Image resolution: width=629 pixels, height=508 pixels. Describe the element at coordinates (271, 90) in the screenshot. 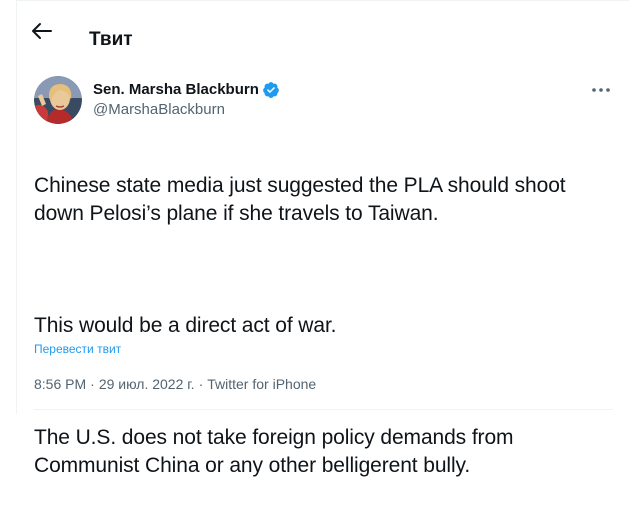

I see `verified-badge-icon` at that location.